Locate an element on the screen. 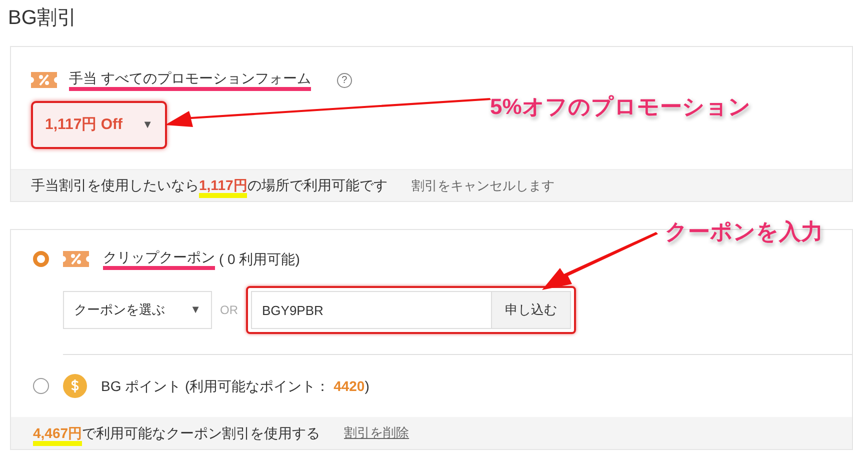  annotation-label: クーポンを入力 is located at coordinates (744, 232).